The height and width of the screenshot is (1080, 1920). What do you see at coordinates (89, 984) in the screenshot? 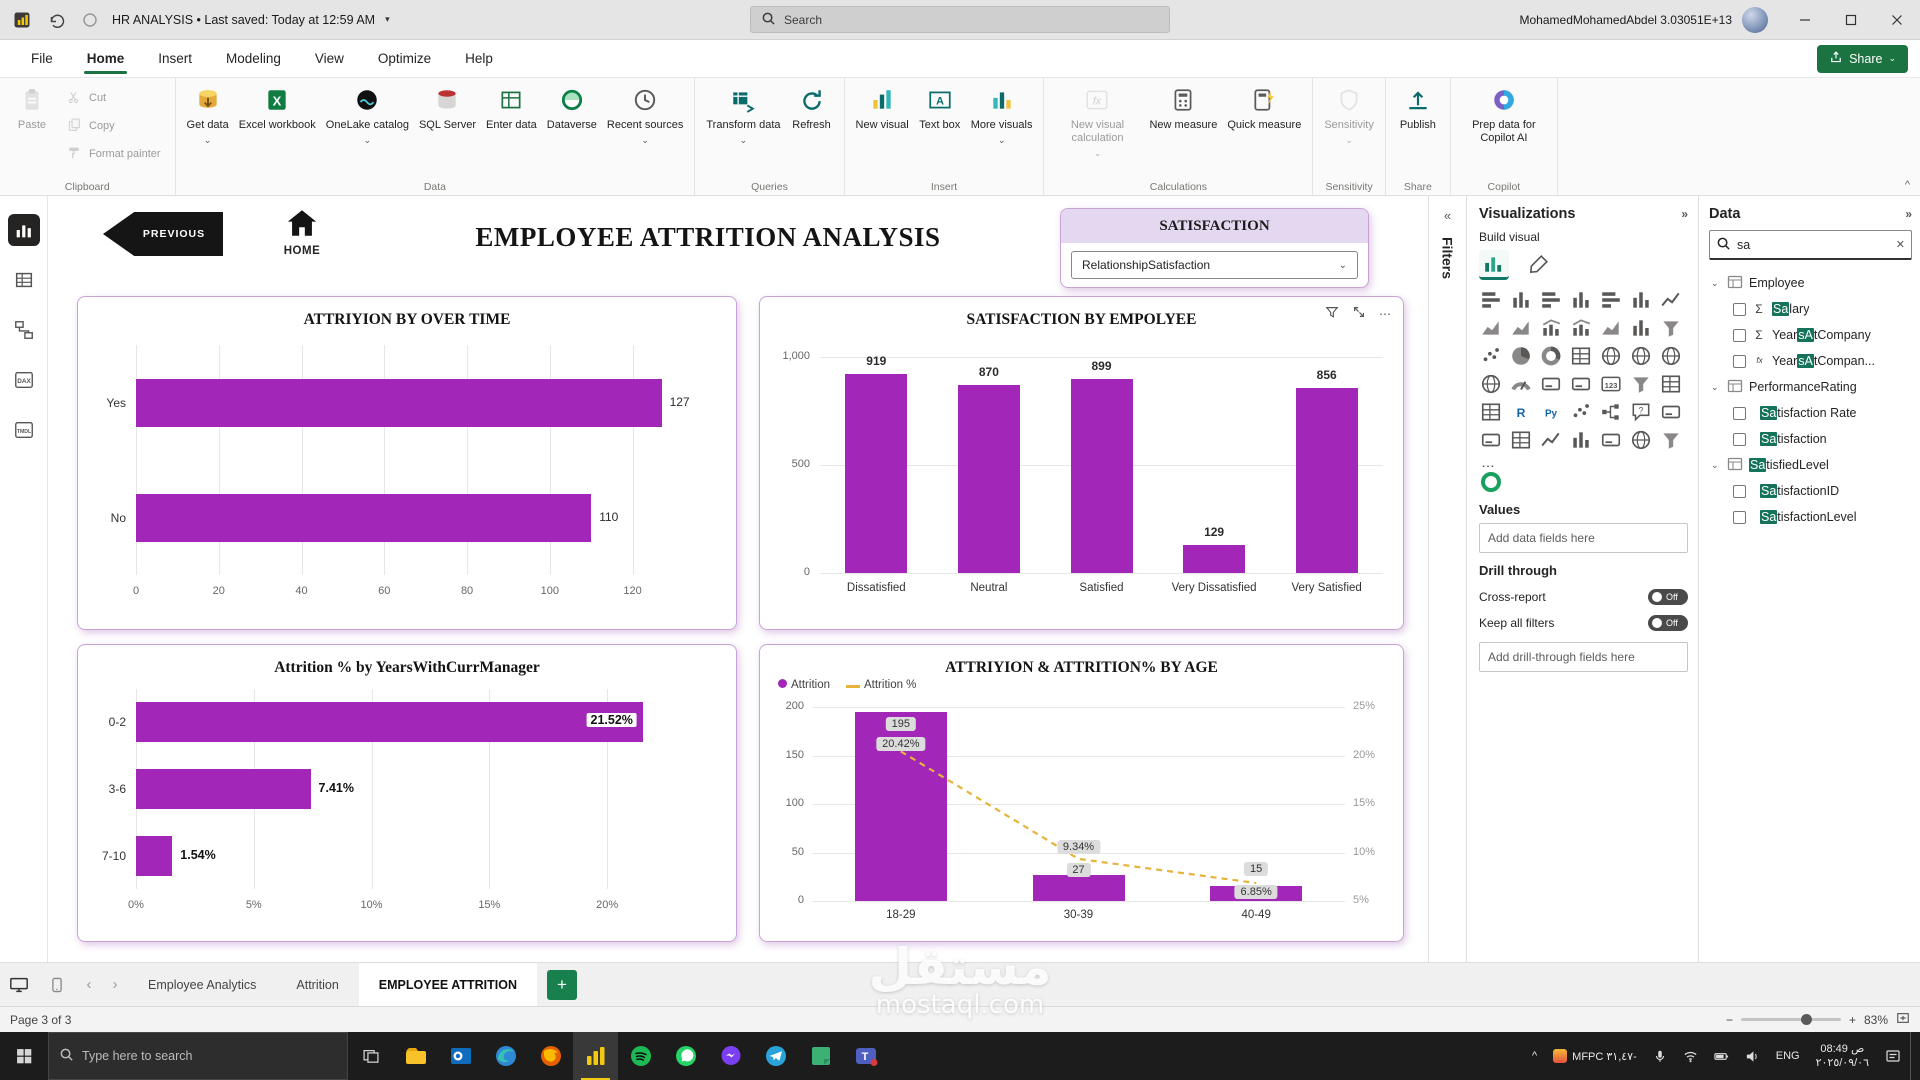
I see `previous-page-icon: ‹` at bounding box center [89, 984].